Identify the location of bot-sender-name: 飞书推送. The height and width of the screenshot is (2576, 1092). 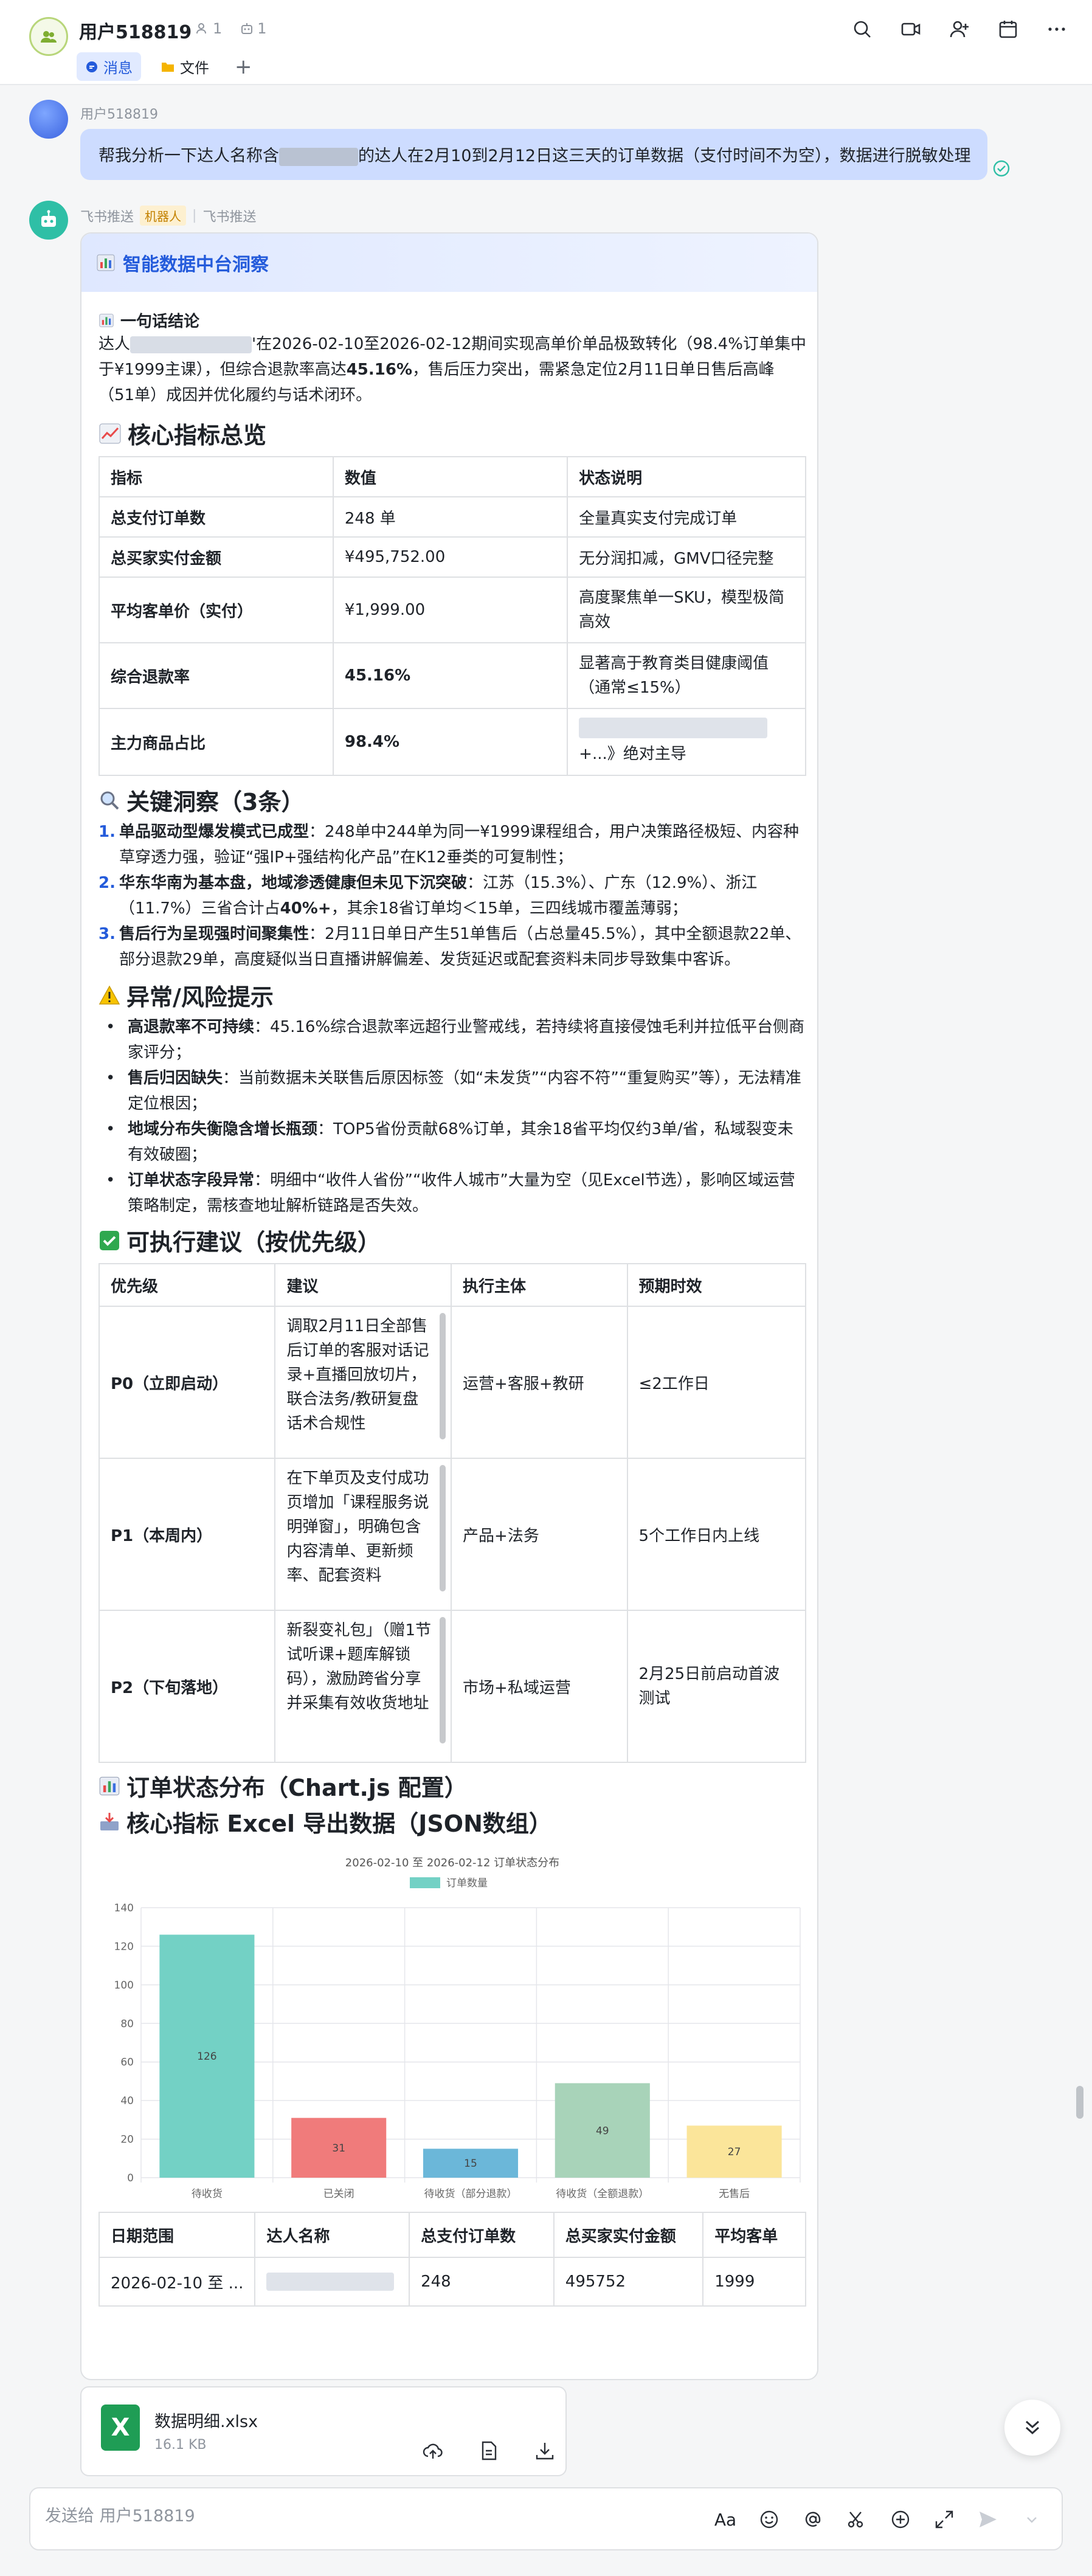
(107, 216).